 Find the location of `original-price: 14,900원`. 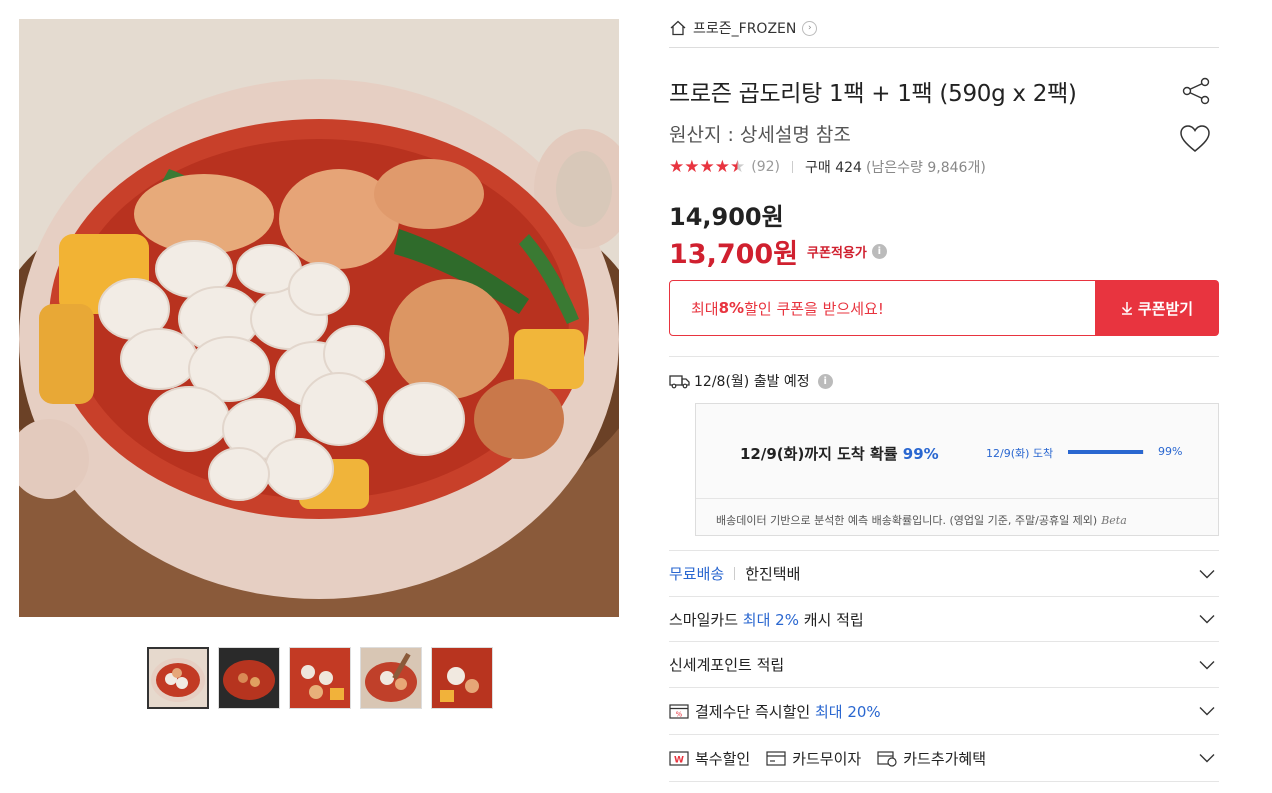

original-price: 14,900원 is located at coordinates (726, 217).